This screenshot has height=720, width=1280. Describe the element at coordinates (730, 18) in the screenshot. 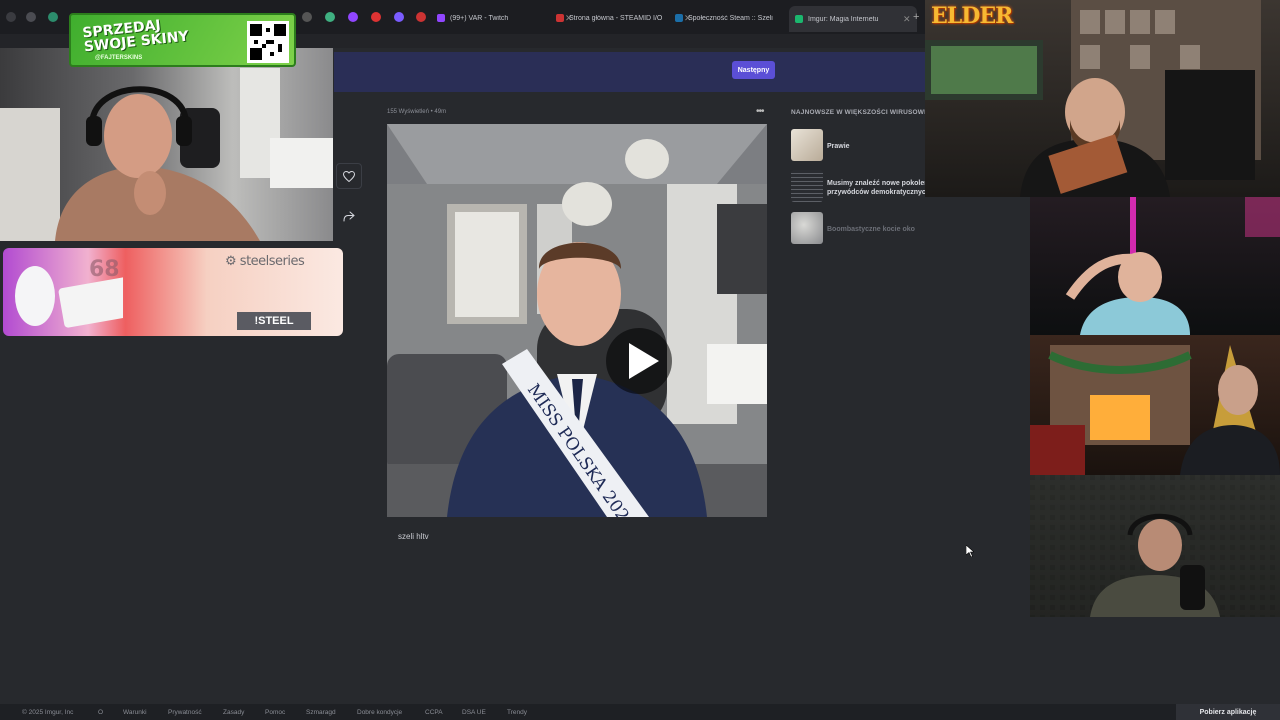

I see `tab-label: Społeczność Steam :: Szeli` at that location.